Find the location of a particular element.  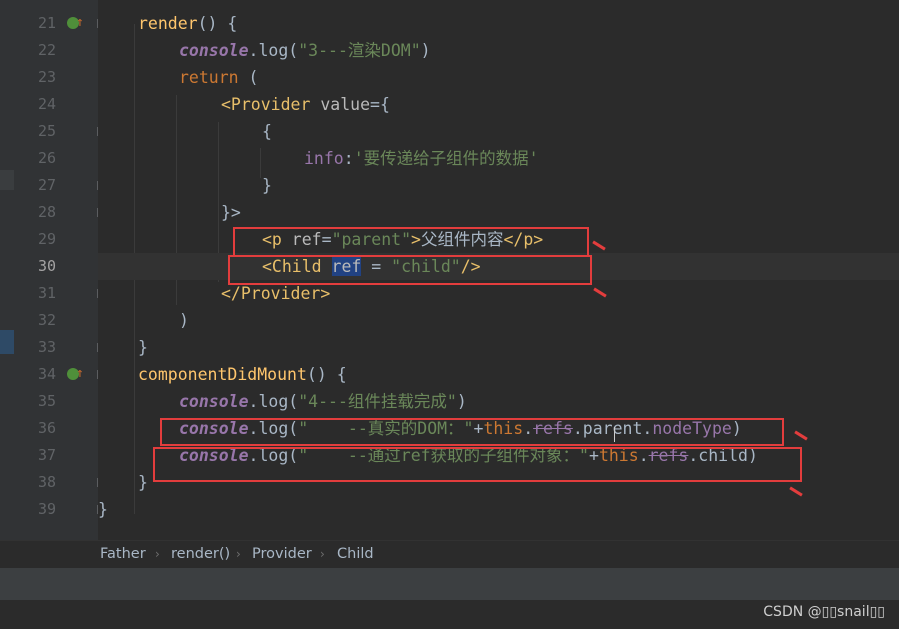

left-tool-strip is located at coordinates (7, 270).